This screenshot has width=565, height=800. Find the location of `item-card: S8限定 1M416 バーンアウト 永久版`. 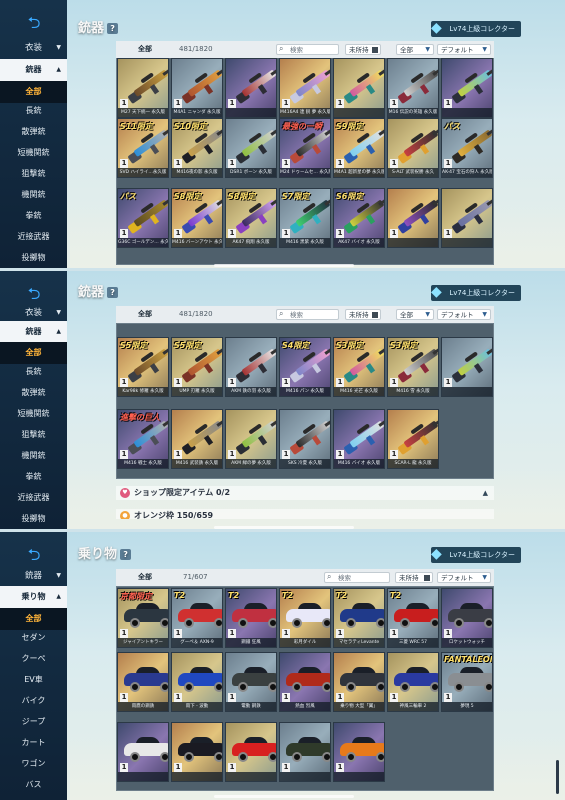

item-card: S8限定 1M416 バーンアウト 永久版 is located at coordinates (197, 218).